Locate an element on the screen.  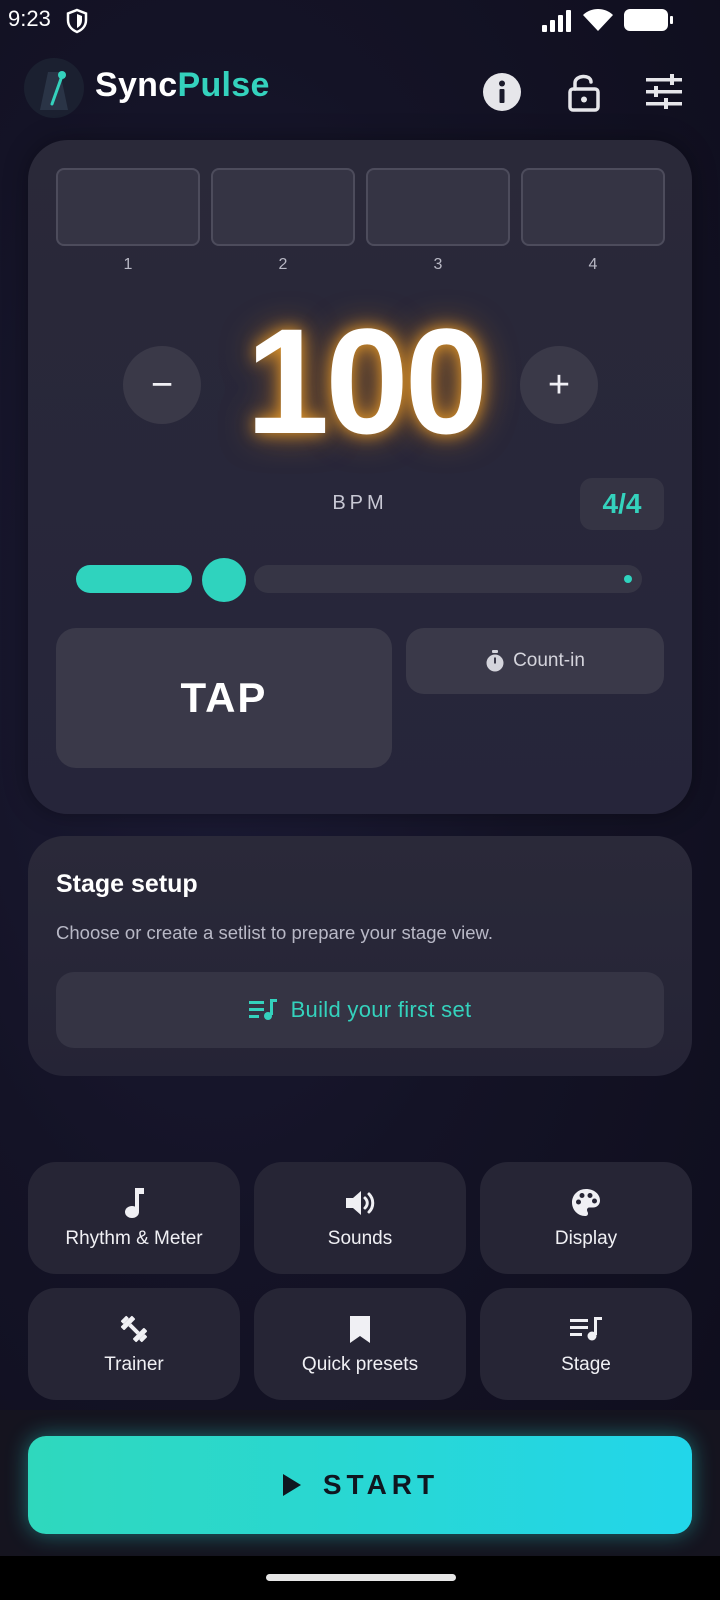
status-time: 9:23 is located at coordinates (29, 18).